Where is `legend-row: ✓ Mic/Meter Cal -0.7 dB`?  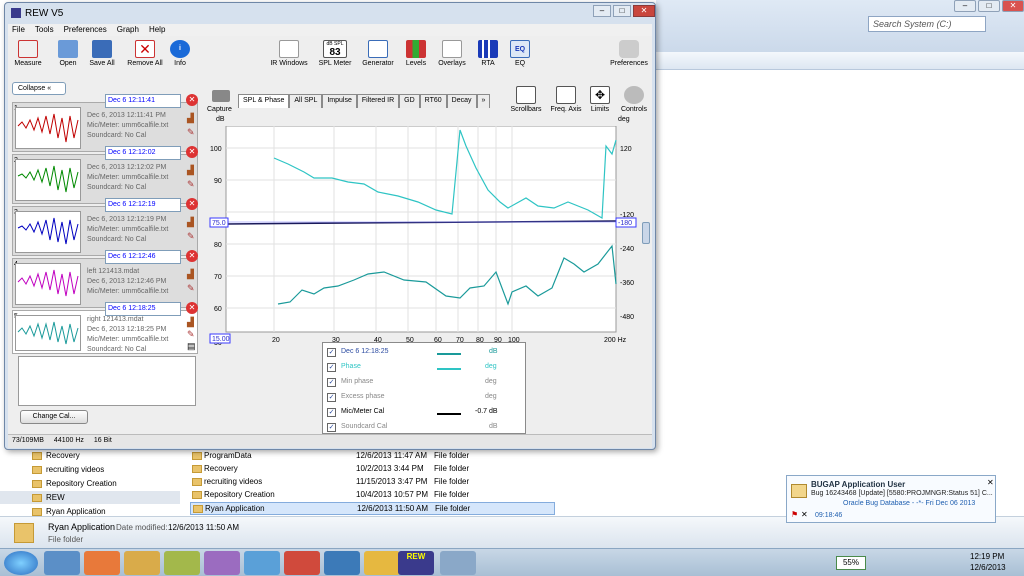
legend-row: ✓ Mic/Meter Cal -0.7 dB is located at coordinates (425, 413).